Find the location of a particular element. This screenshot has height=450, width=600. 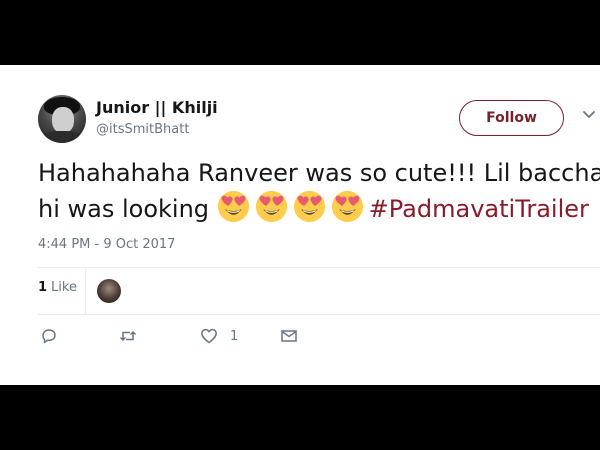

author-name: Junior || Khilji is located at coordinates (157, 107).